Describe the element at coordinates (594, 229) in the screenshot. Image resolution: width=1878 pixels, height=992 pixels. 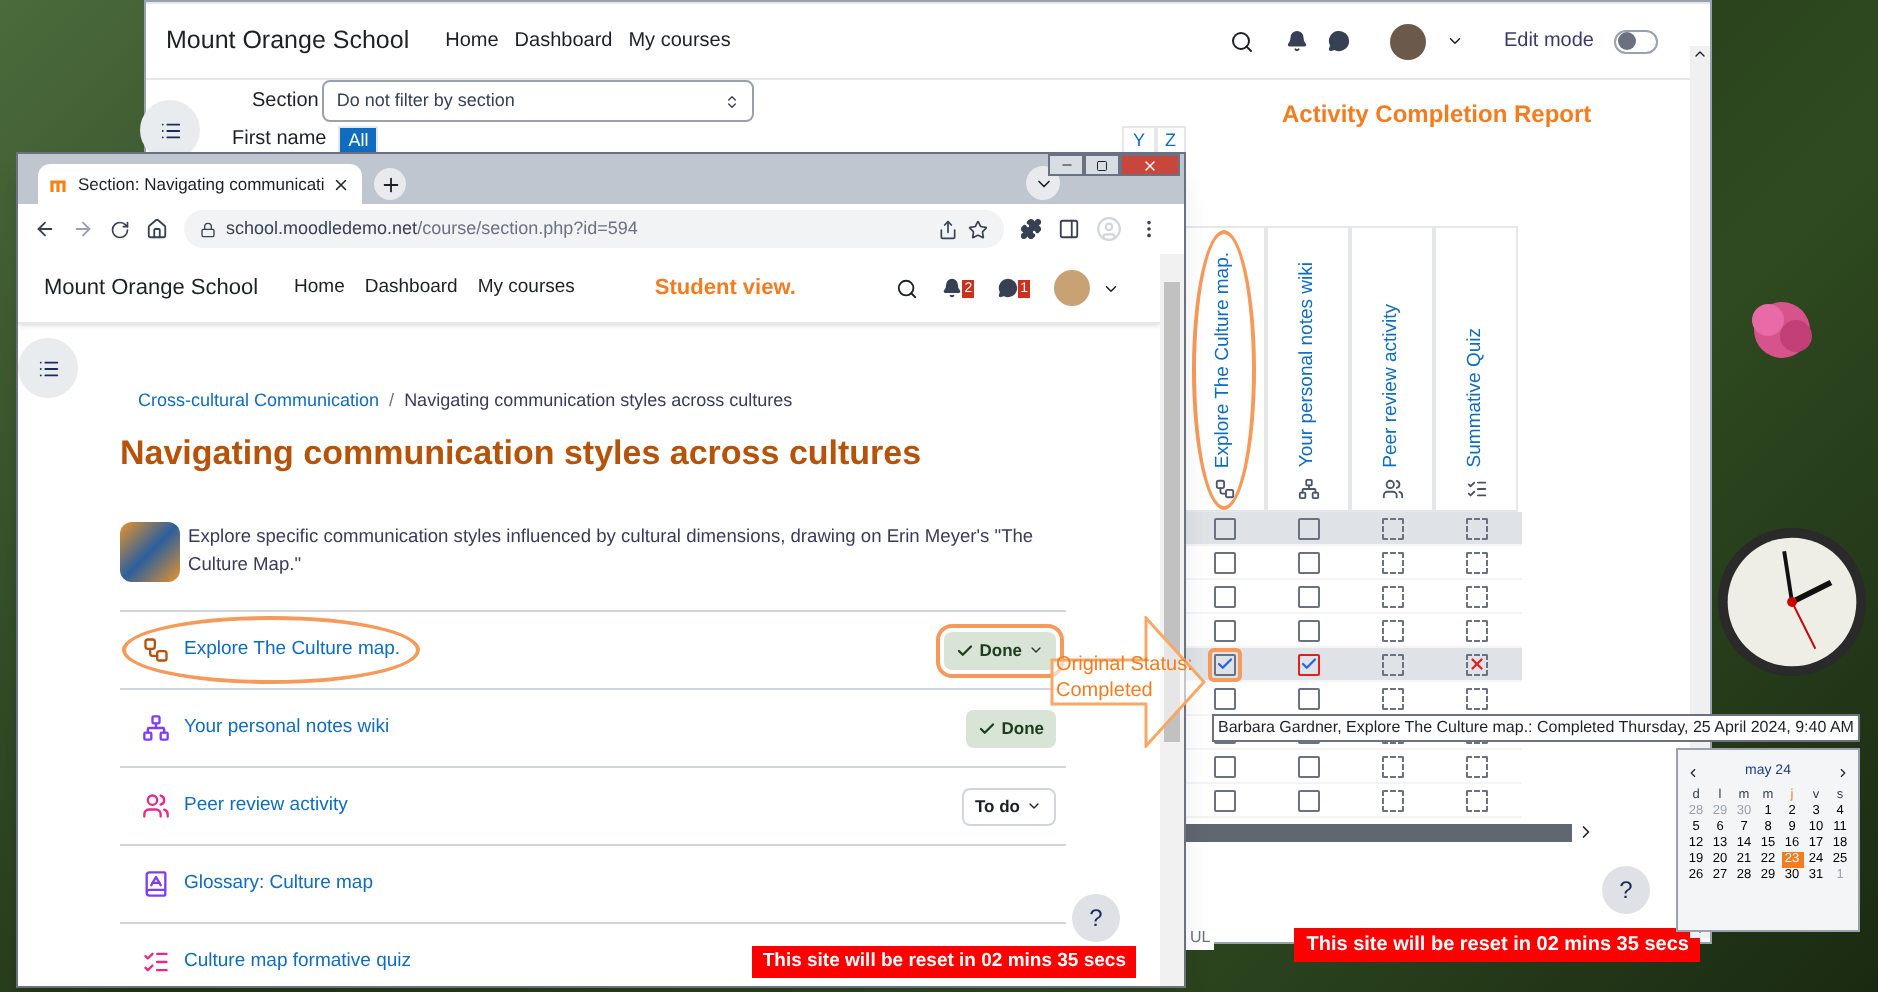
I see `address-bar: school.moodledemo.net/course/section.php?id=594` at that location.